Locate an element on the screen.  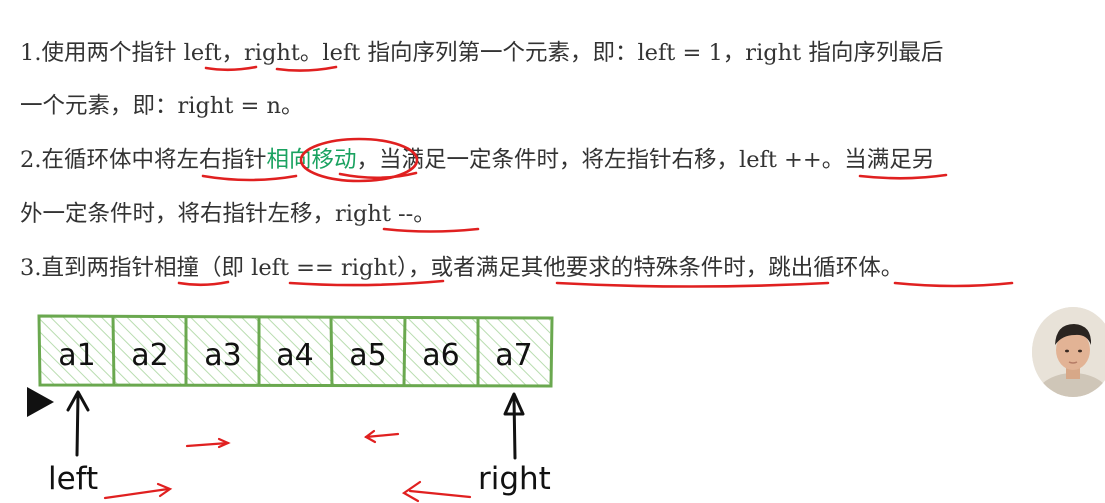
array-cell-a5: a5 is located at coordinates (368, 355).